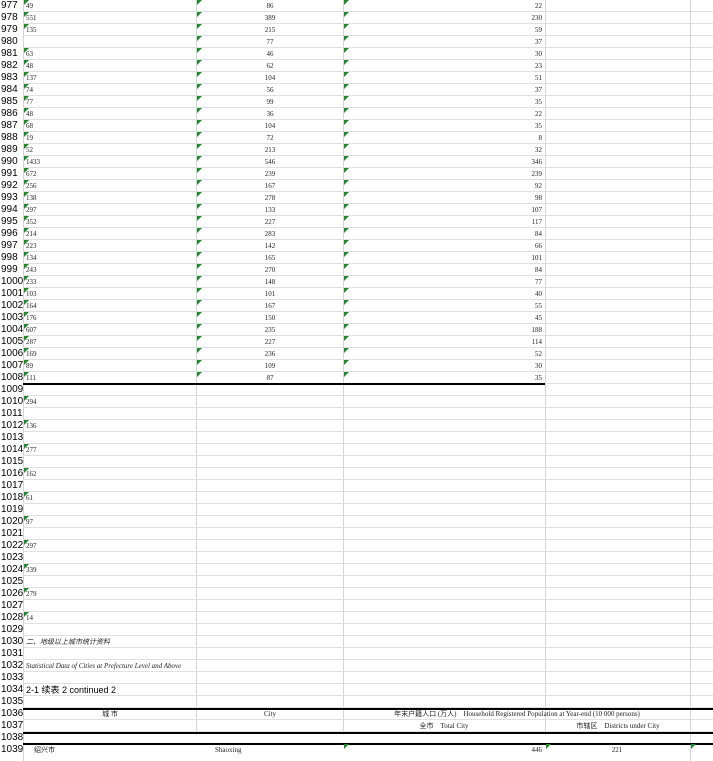  What do you see at coordinates (12, 438) in the screenshot?
I see `row-number: 1013` at bounding box center [12, 438].